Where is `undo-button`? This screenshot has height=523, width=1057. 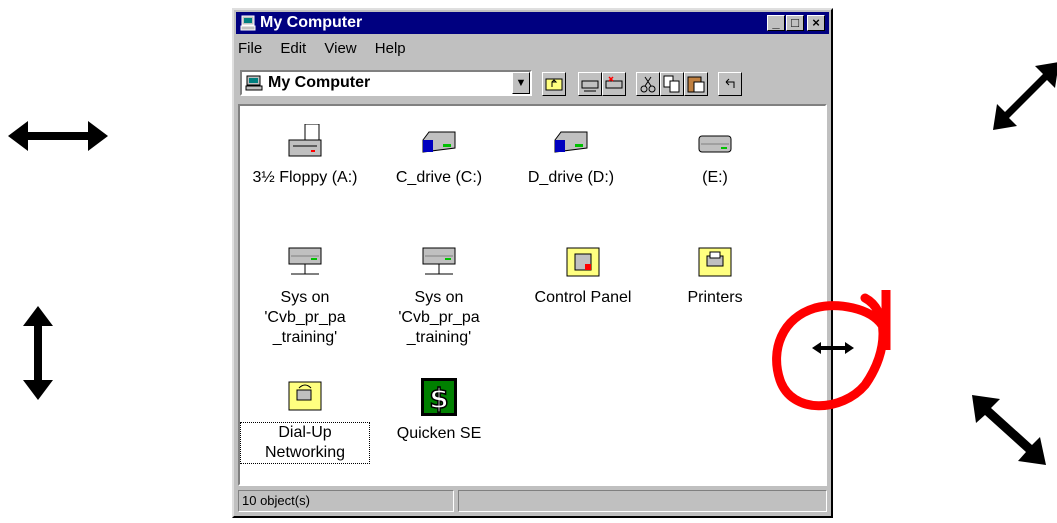 undo-button is located at coordinates (730, 84).